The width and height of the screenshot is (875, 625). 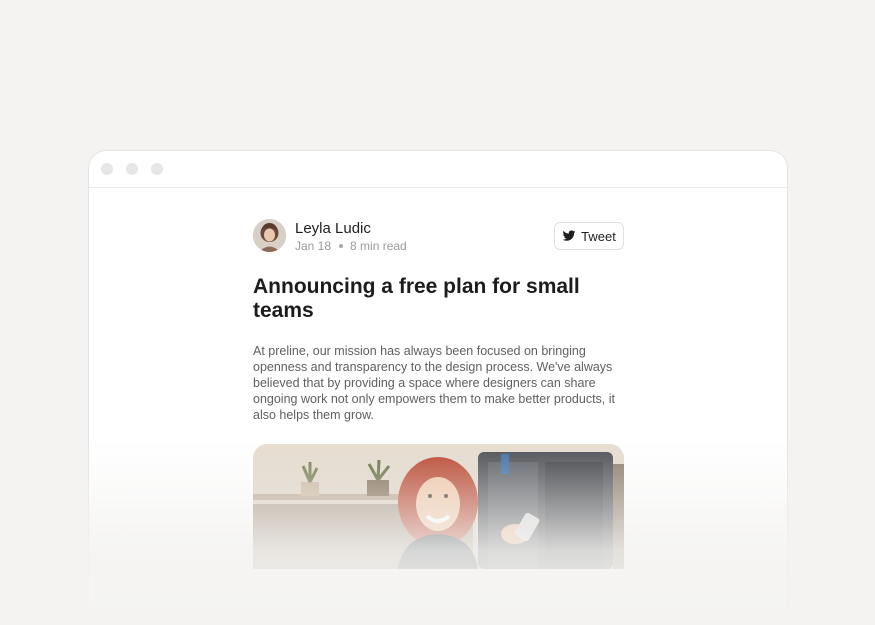 What do you see at coordinates (438, 506) in the screenshot?
I see `article-image` at bounding box center [438, 506].